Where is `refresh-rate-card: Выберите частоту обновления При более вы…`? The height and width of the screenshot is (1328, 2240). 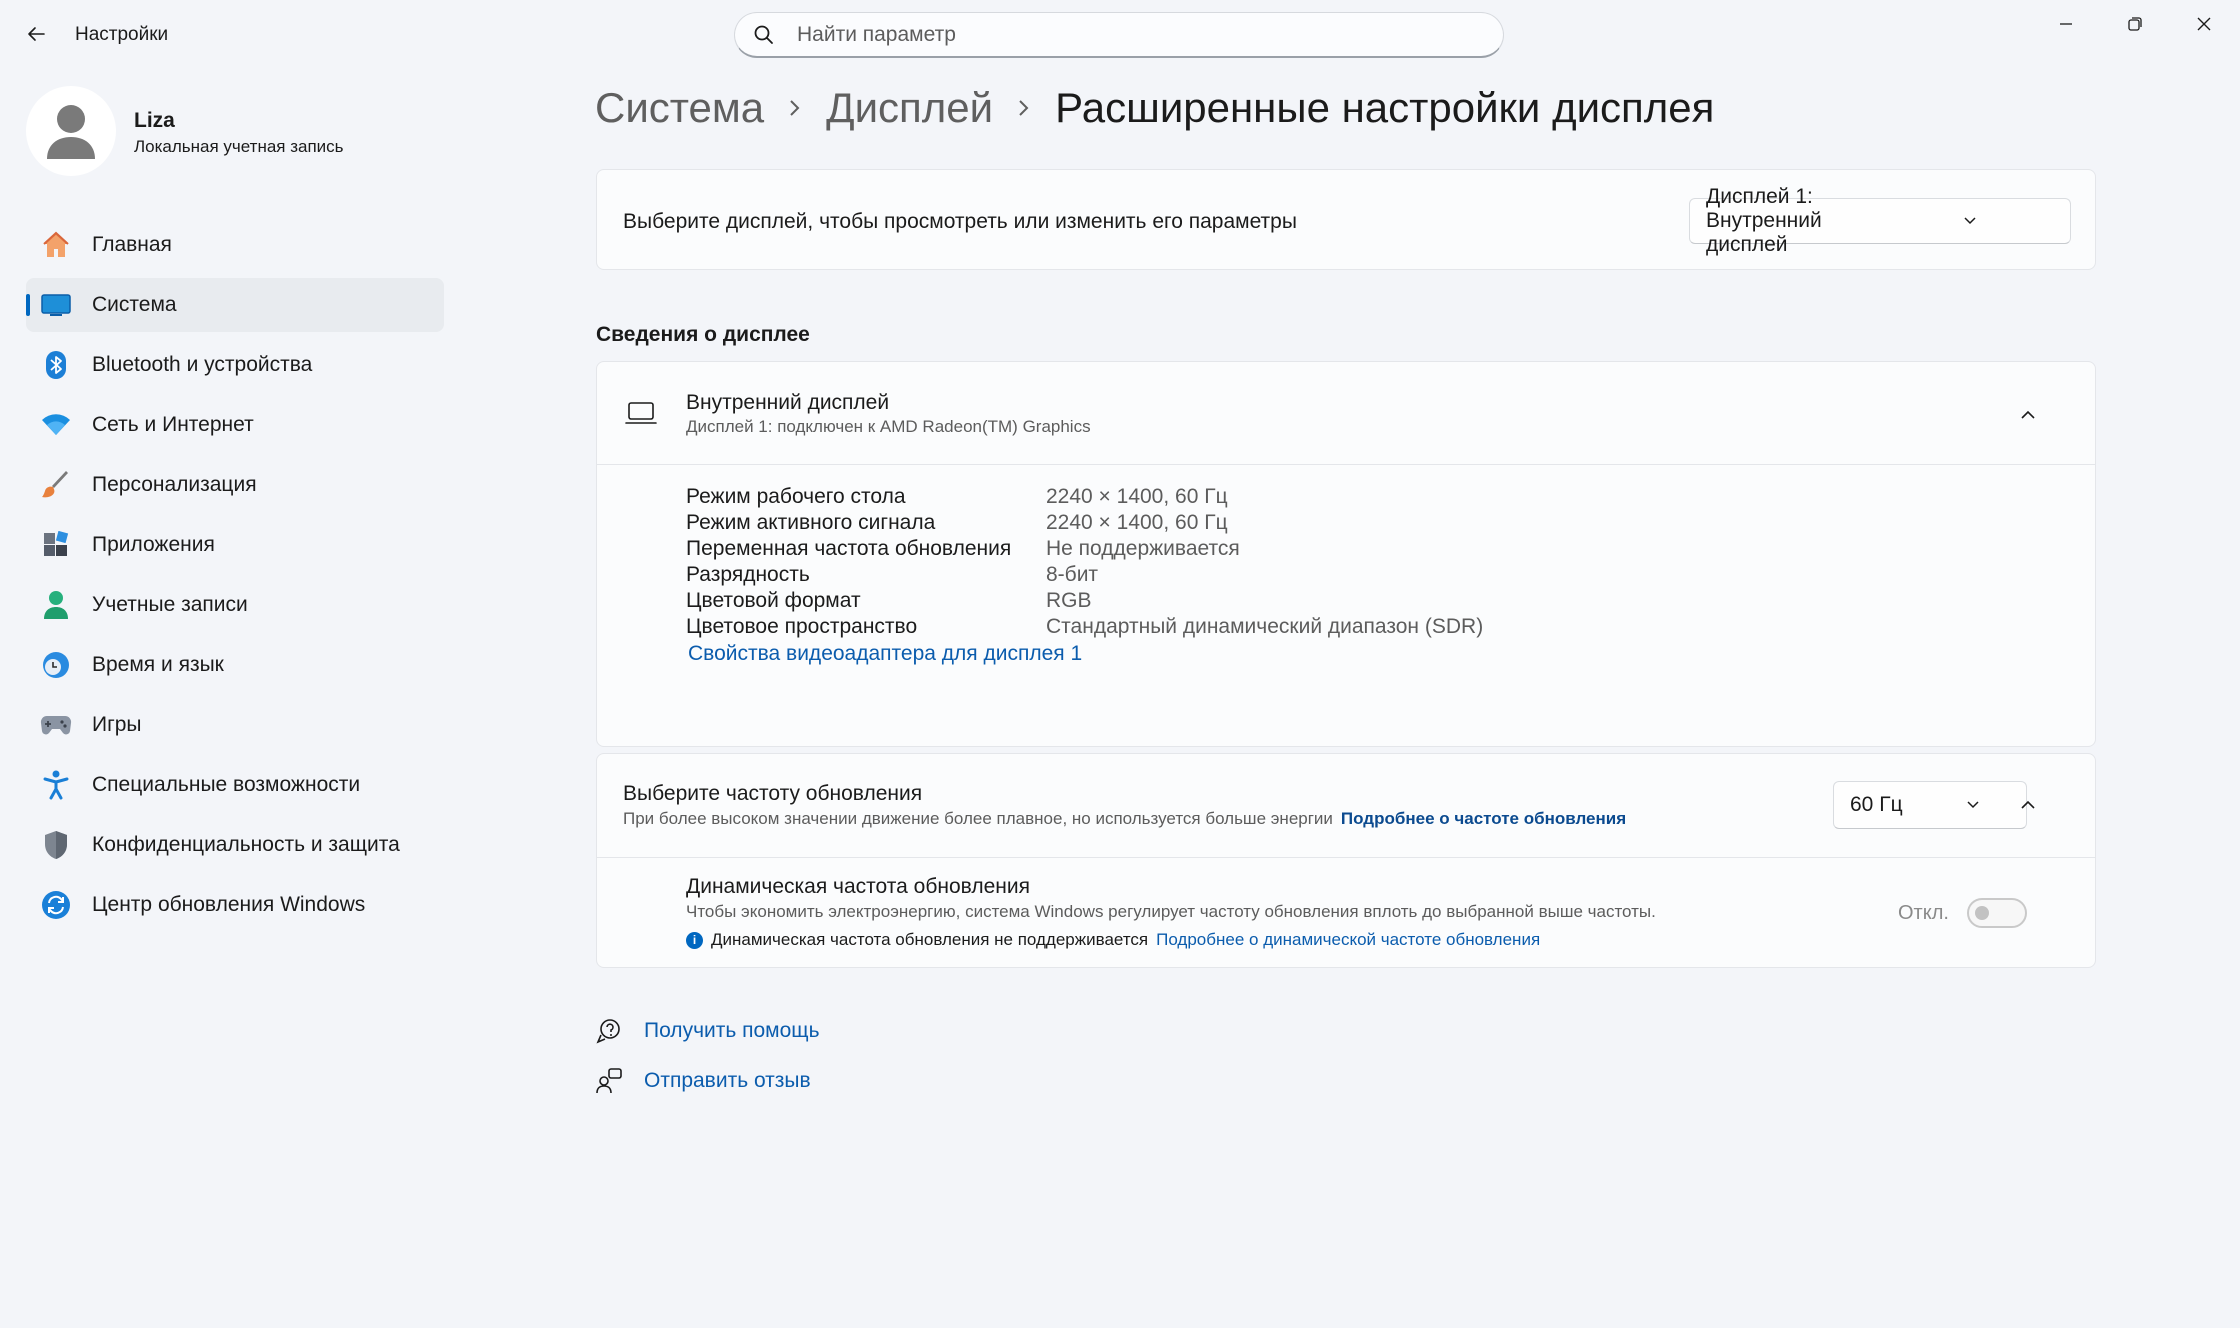 refresh-rate-card: Выберите частоту обновления При более вы… is located at coordinates (1346, 860).